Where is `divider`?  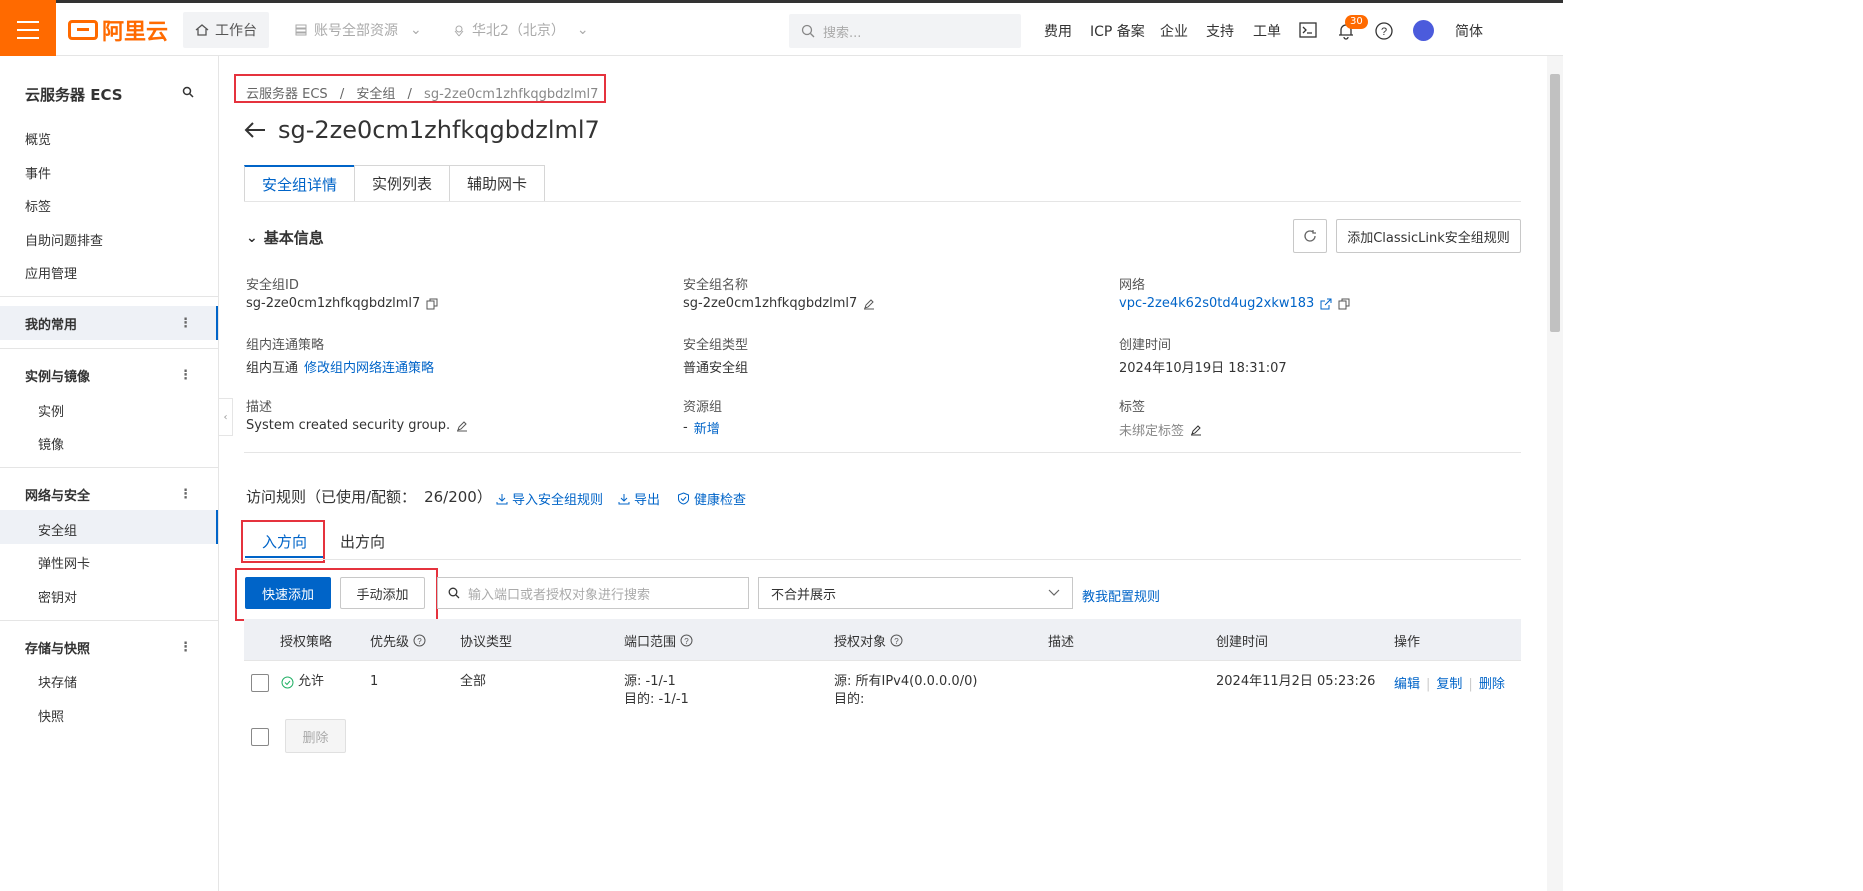
divider is located at coordinates (109, 467).